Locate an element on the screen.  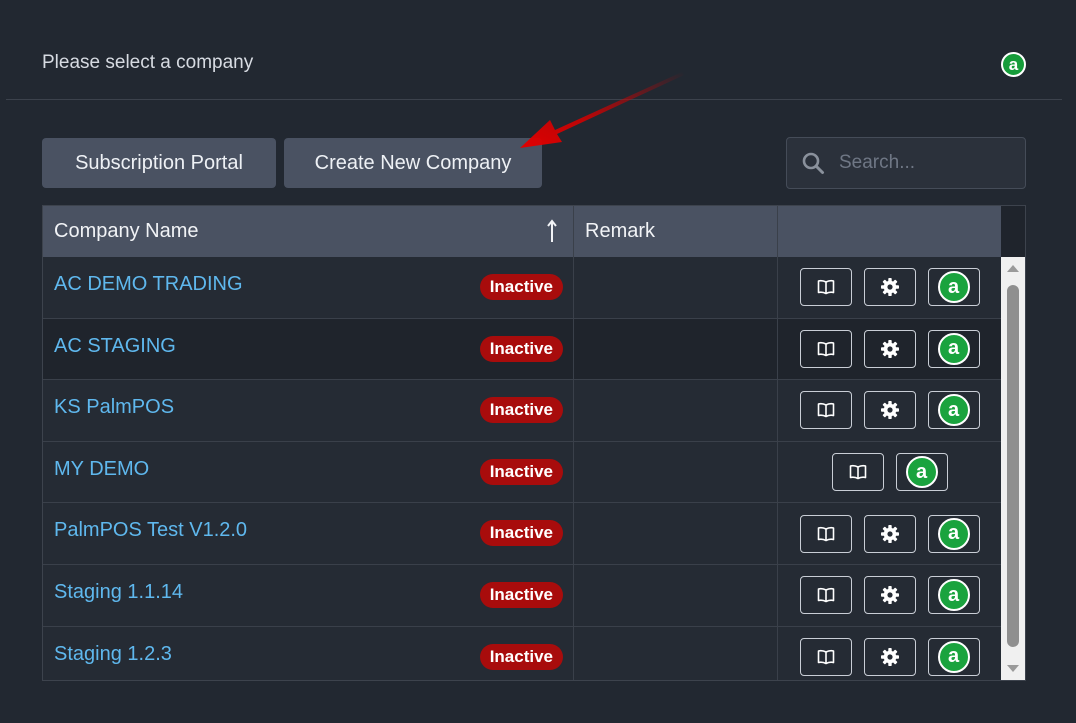
table-row: PalmPOS Test V1.2.0 Inactive a is located at coordinates (522, 534).